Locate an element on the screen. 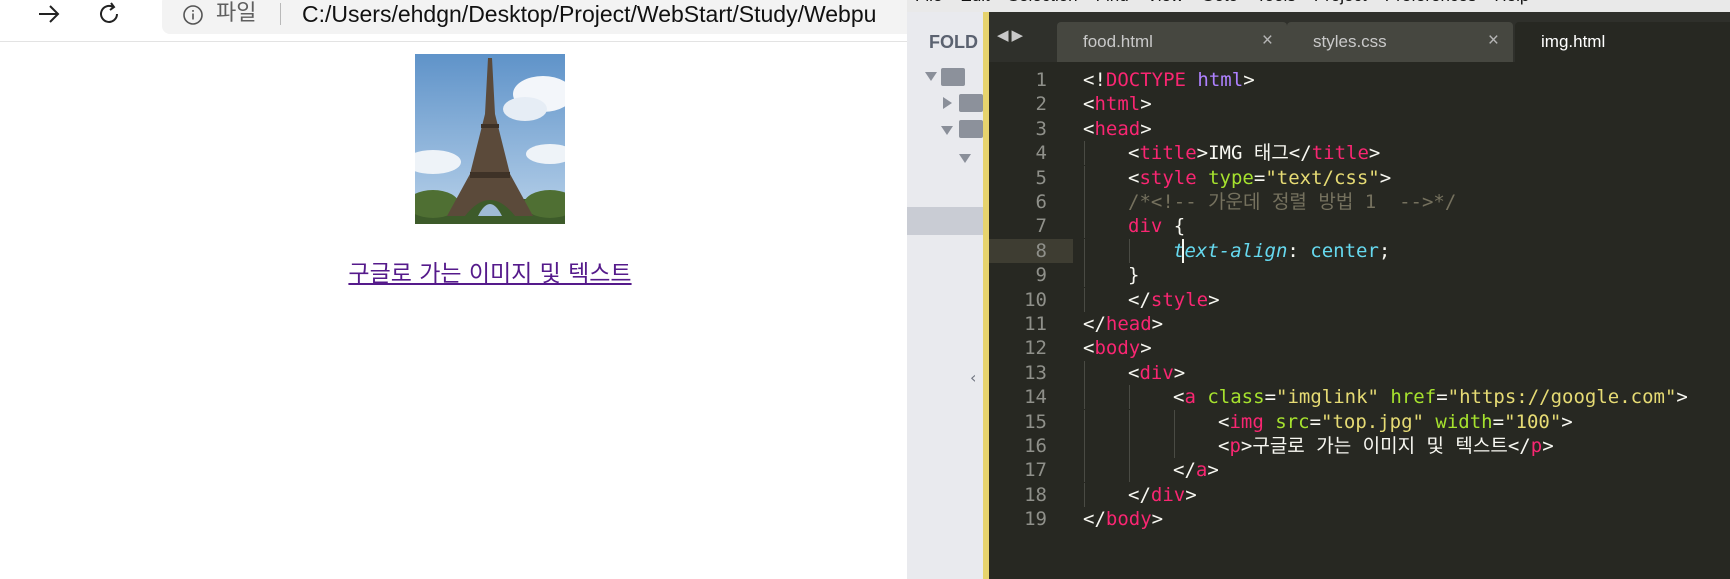  code-line: 3 <head> is located at coordinates (1359, 129).